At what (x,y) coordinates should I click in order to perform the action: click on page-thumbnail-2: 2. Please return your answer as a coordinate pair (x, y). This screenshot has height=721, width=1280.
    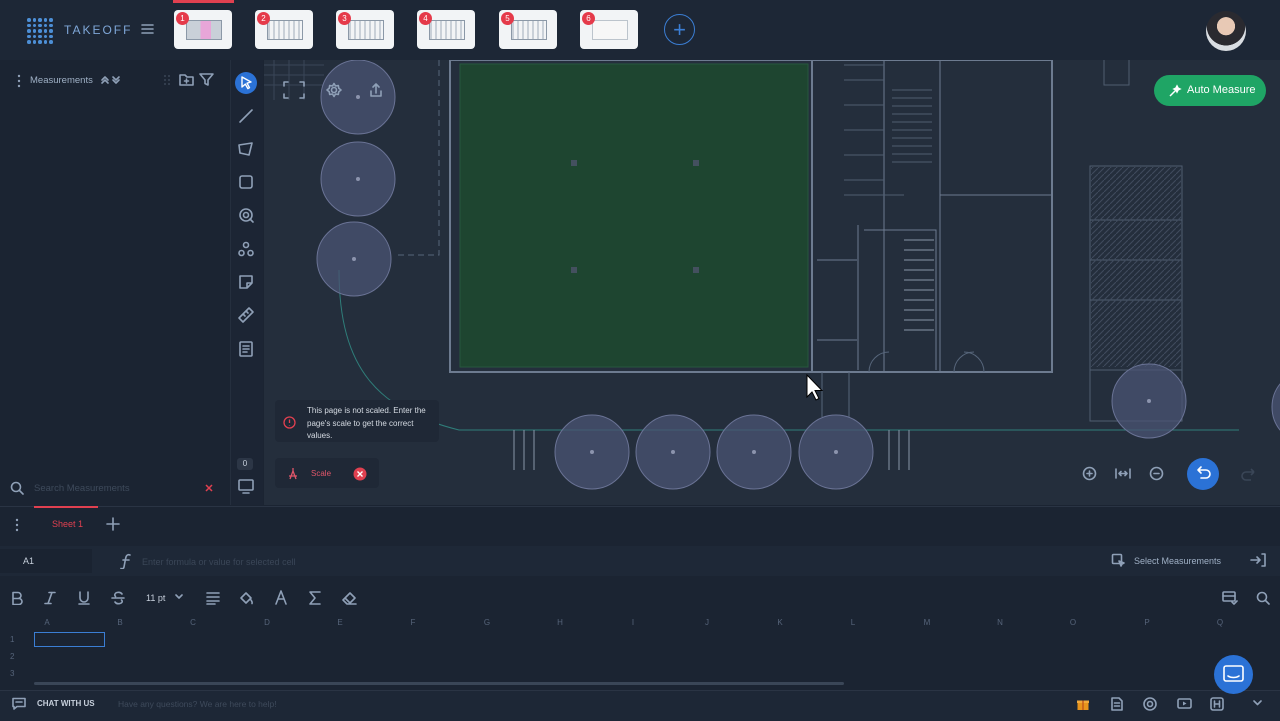
    Looking at the image, I should click on (284, 29).